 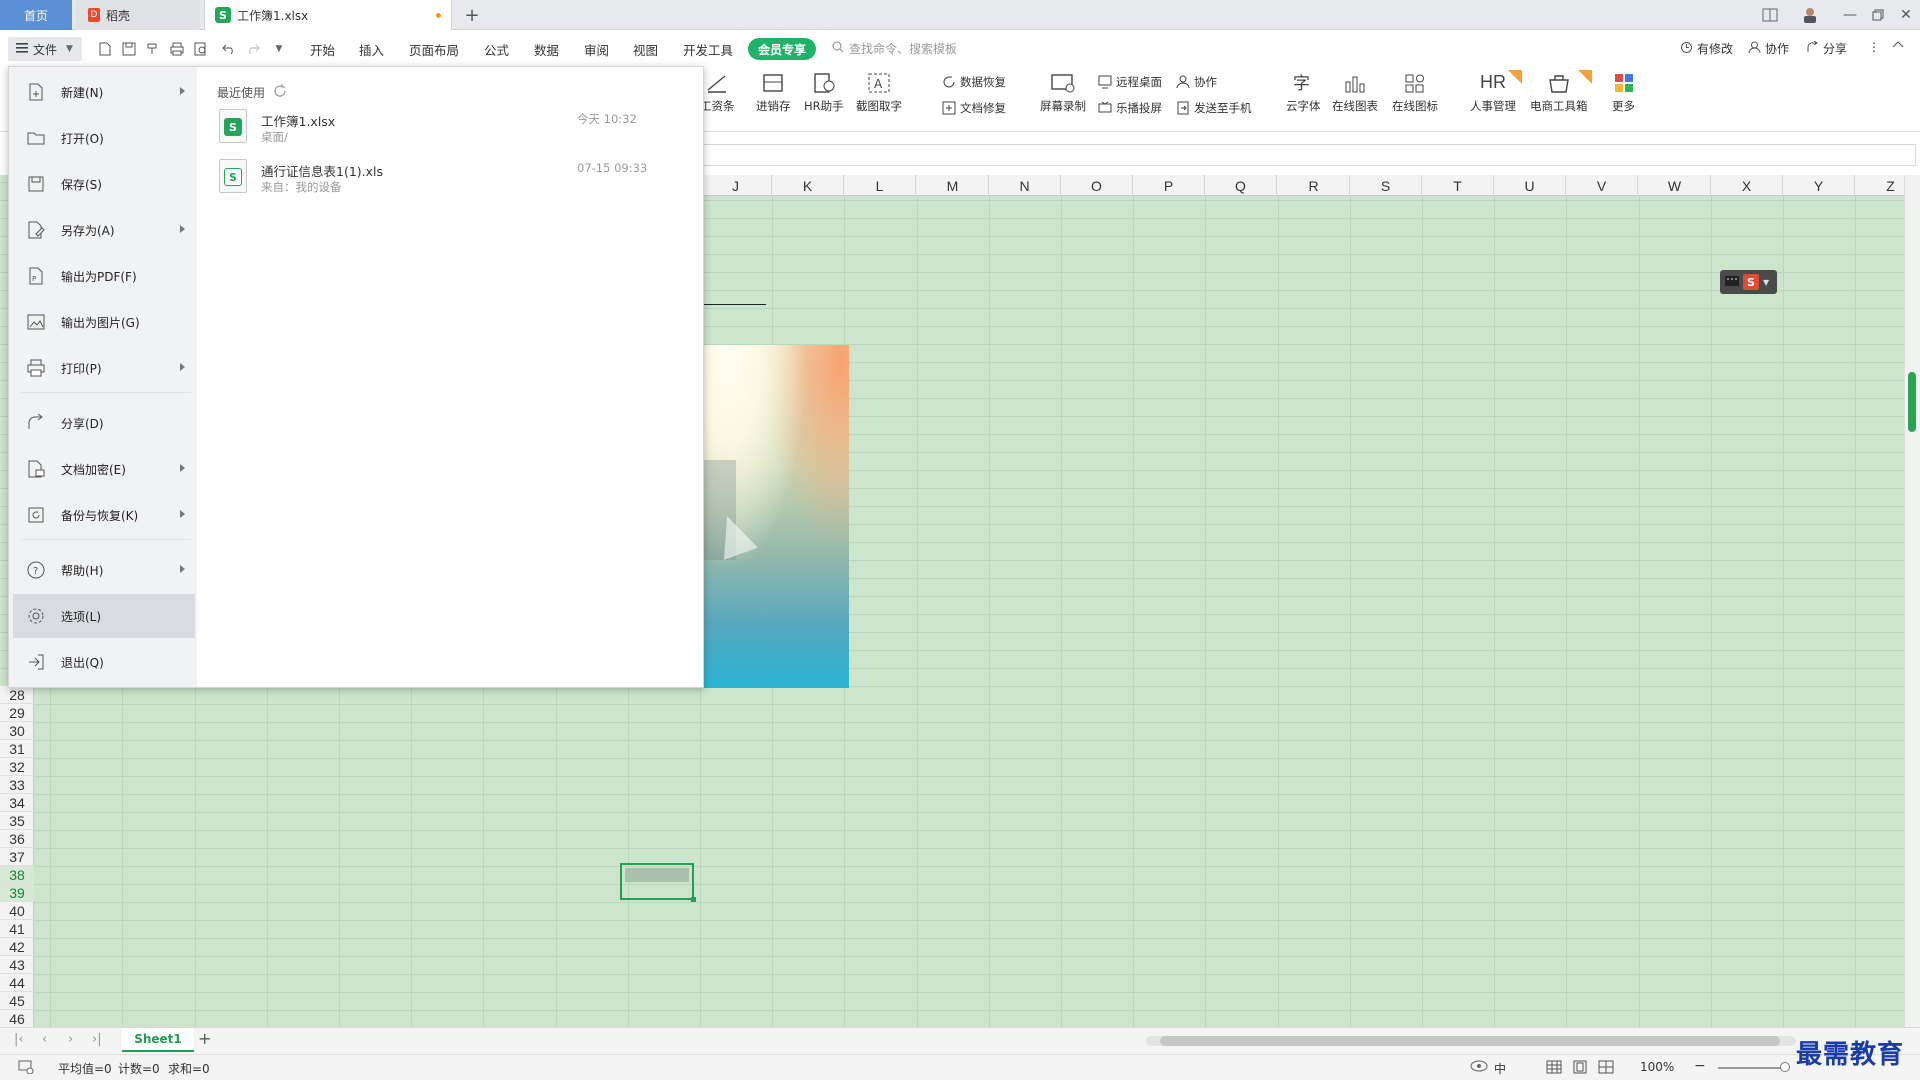 What do you see at coordinates (229, 49) in the screenshot?
I see `undo-icon` at bounding box center [229, 49].